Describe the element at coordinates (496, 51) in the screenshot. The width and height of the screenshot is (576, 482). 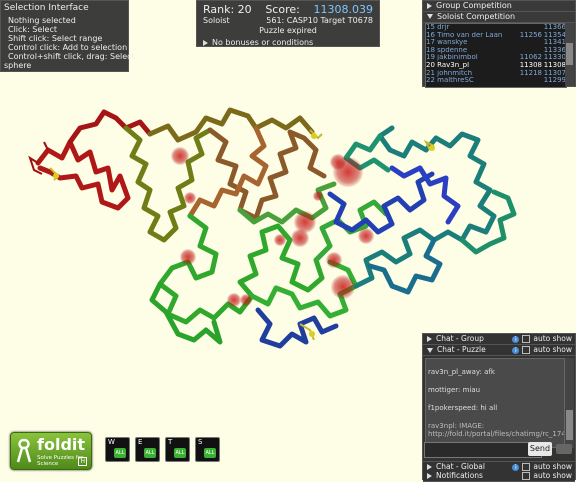
I see `leaderboard-row: 18 spdenne 11336` at that location.